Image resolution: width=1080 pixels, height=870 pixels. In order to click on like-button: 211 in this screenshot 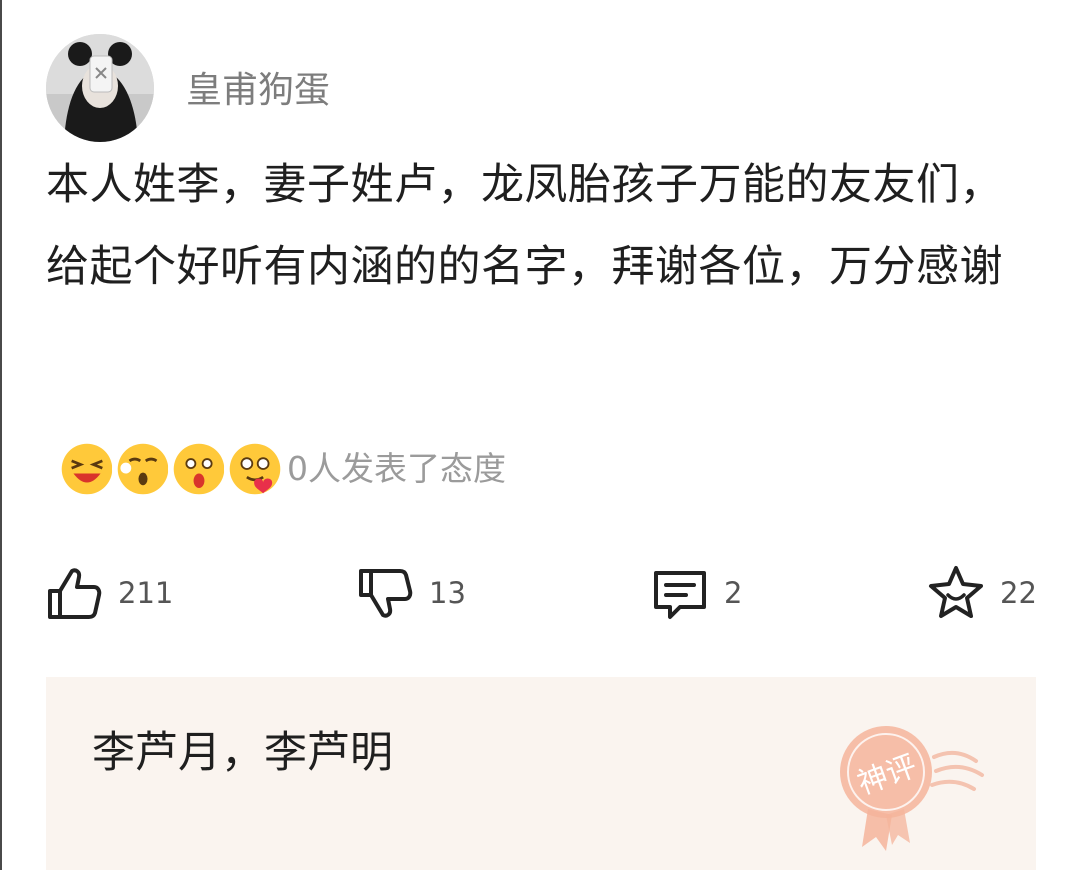, I will do `click(108, 593)`.